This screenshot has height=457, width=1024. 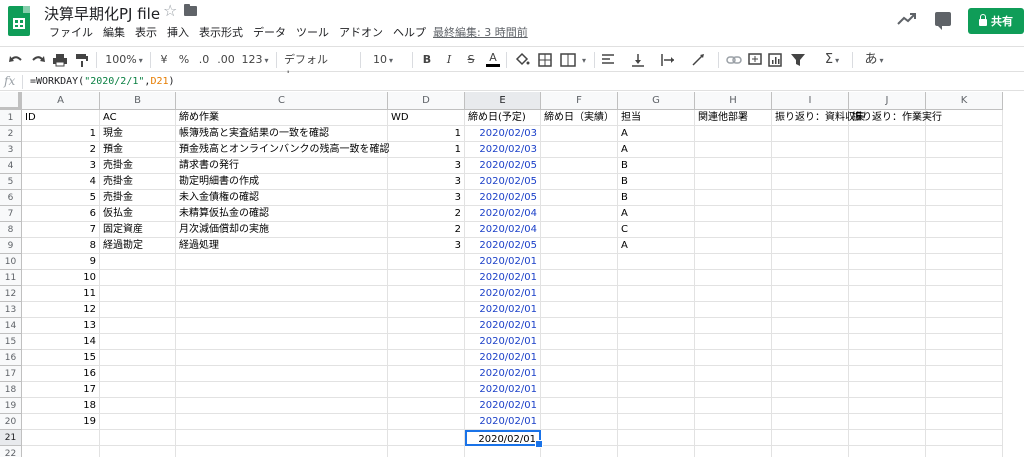 I want to click on cell-id: 5, so click(x=61, y=198).